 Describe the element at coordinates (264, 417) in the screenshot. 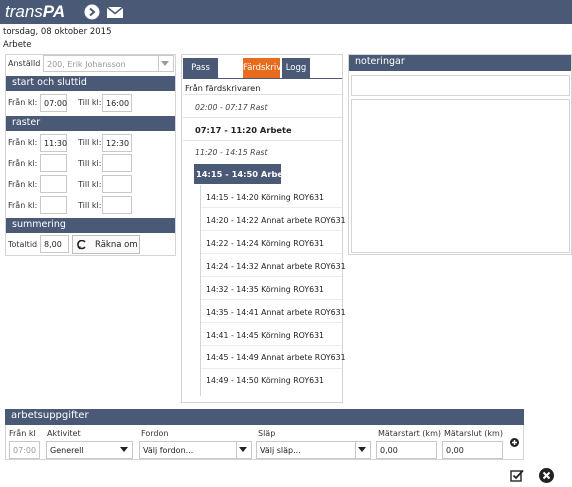

I see `arbetsuppgifter-header: arbetsuppgifter` at that location.